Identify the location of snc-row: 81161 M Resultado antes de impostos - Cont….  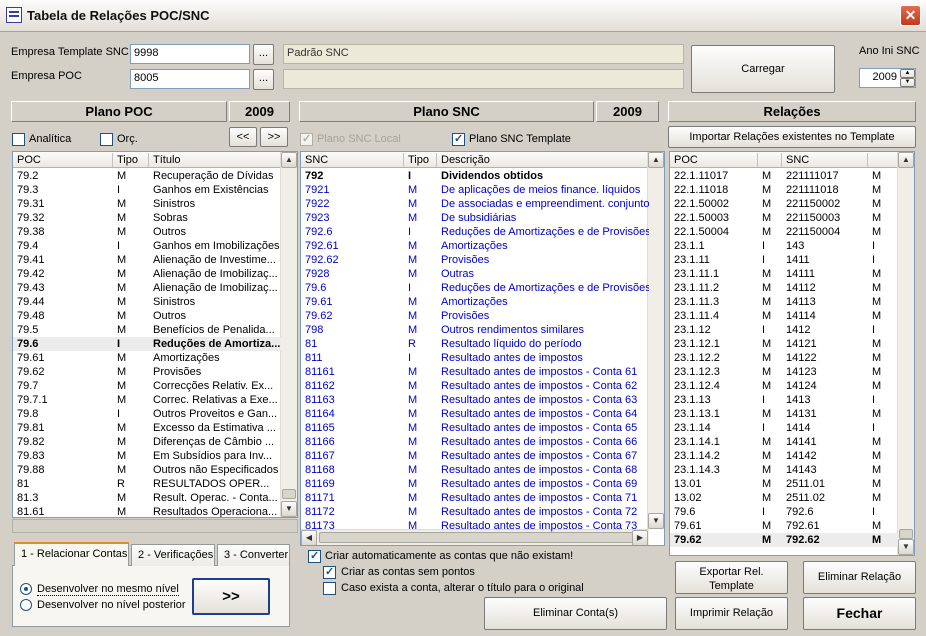
(475, 372).